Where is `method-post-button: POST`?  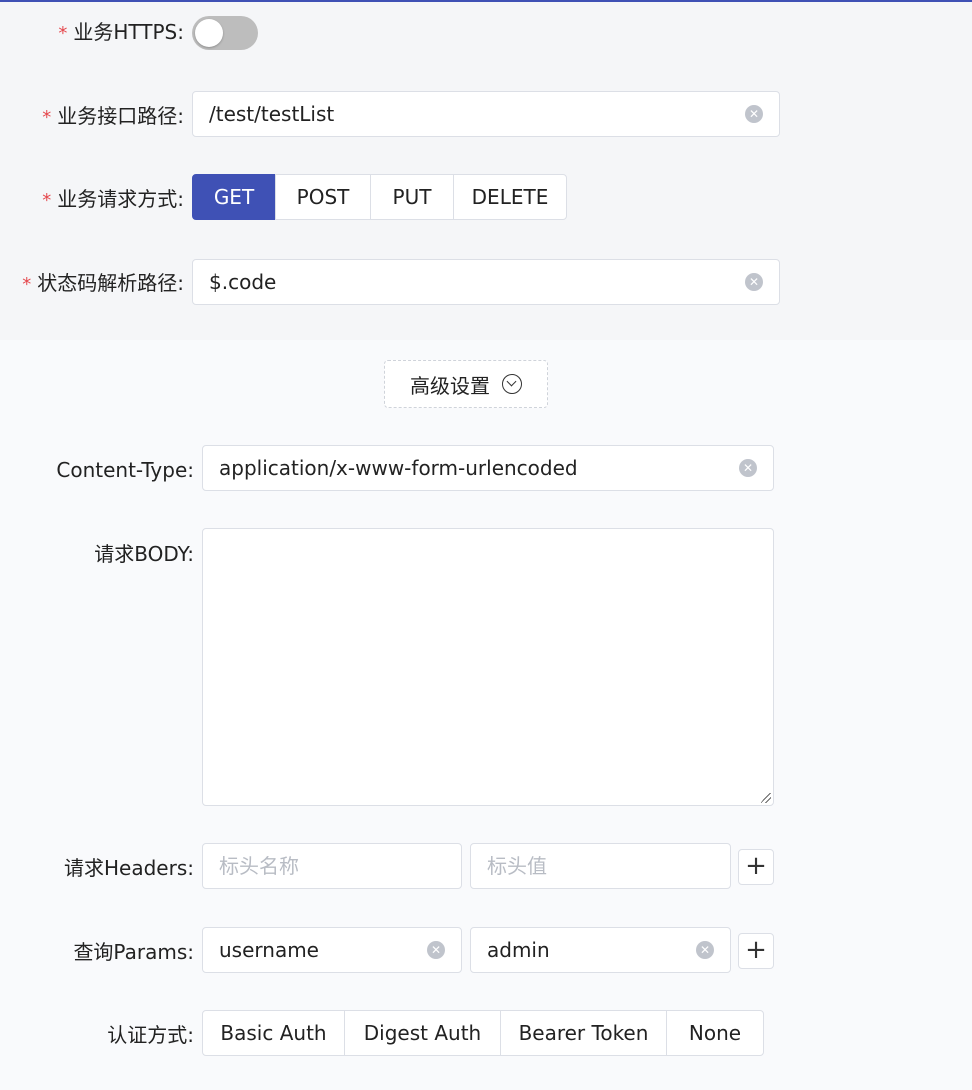 method-post-button: POST is located at coordinates (323, 197).